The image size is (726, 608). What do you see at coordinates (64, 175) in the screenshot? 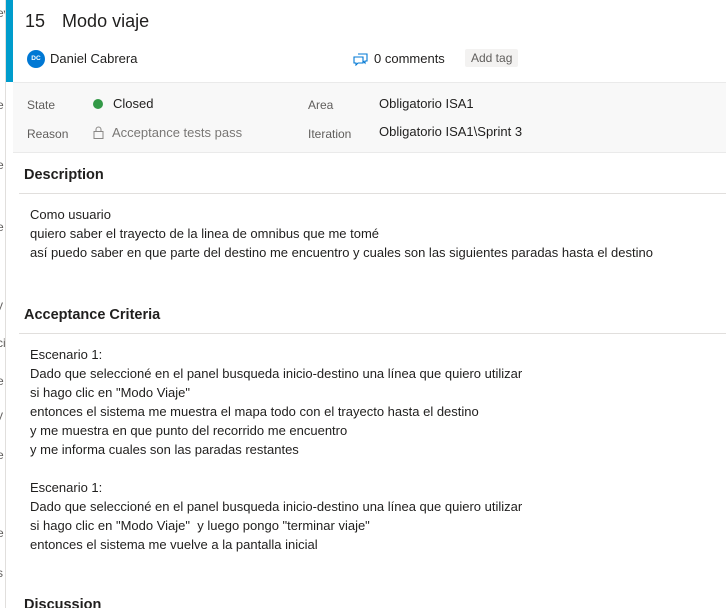
I see `description-heading: Description` at bounding box center [64, 175].